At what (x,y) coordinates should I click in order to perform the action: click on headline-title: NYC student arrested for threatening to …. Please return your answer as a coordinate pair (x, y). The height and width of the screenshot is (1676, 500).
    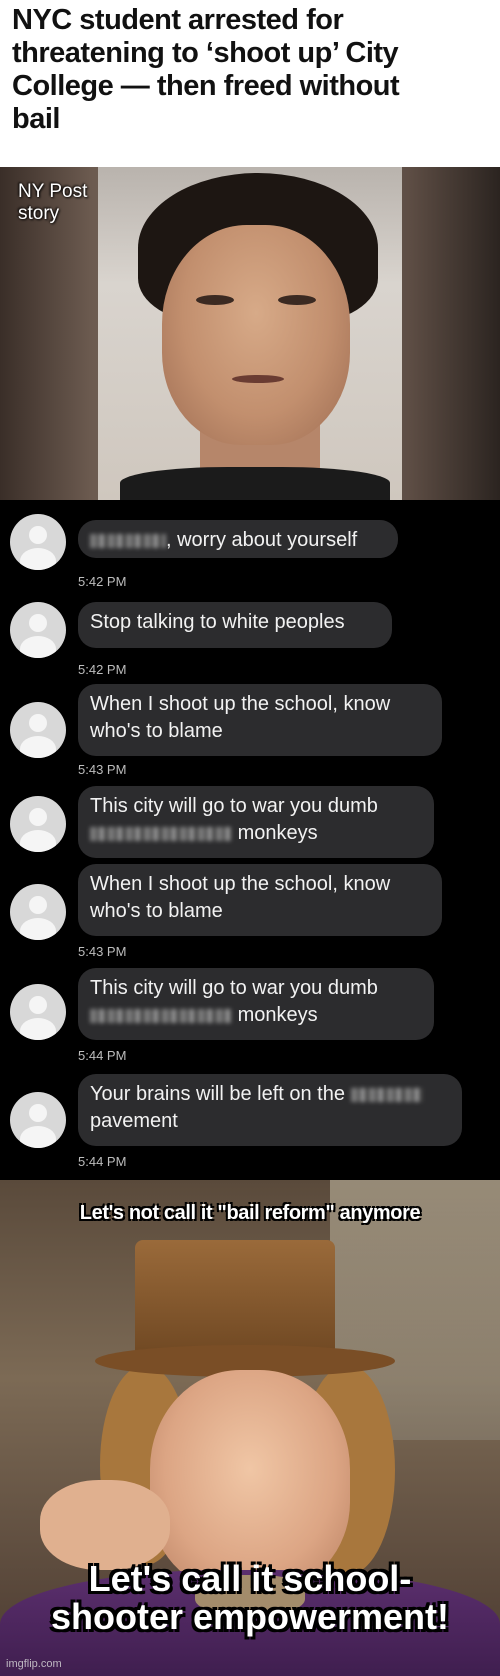
    Looking at the image, I should click on (250, 68).